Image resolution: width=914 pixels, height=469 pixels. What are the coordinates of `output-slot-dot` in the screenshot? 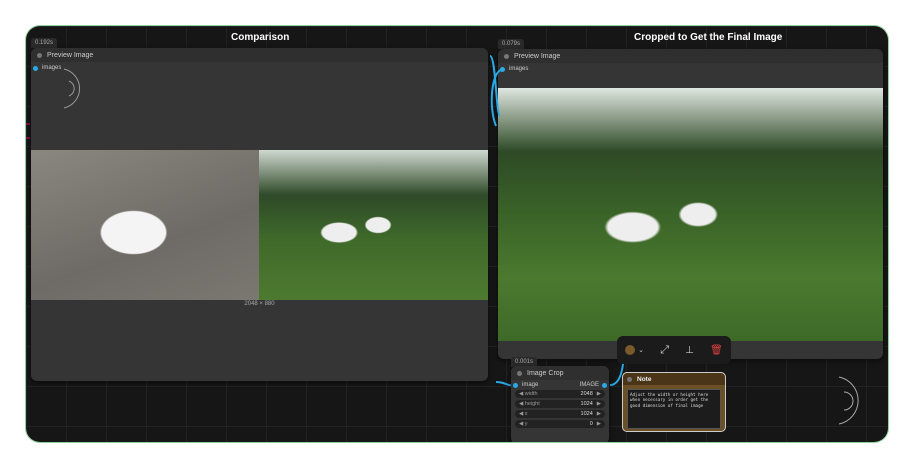 It's located at (604, 385).